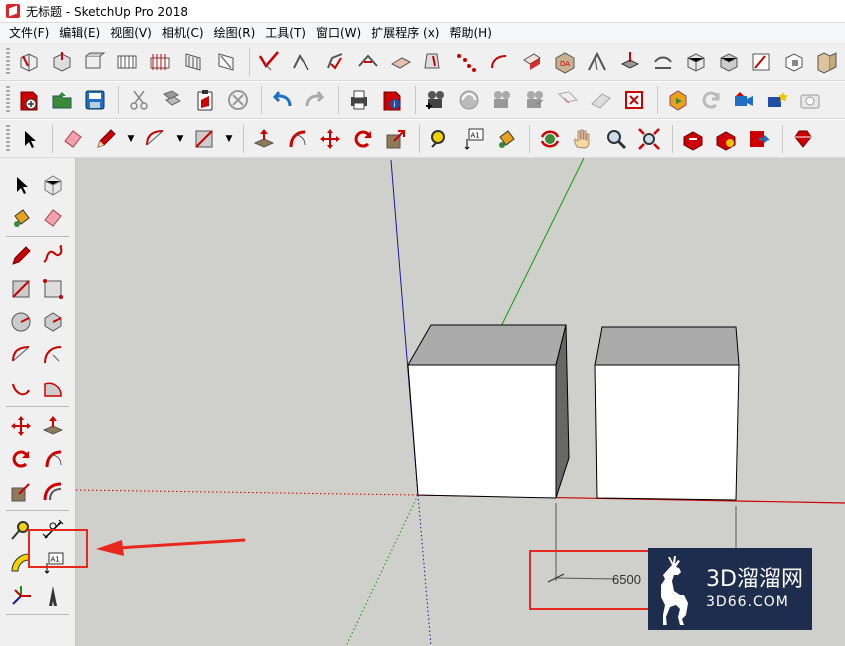 Image resolution: width=845 pixels, height=646 pixels. What do you see at coordinates (754, 579) in the screenshot?
I see `watermark-main-text: 3D溜溜网` at bounding box center [754, 579].